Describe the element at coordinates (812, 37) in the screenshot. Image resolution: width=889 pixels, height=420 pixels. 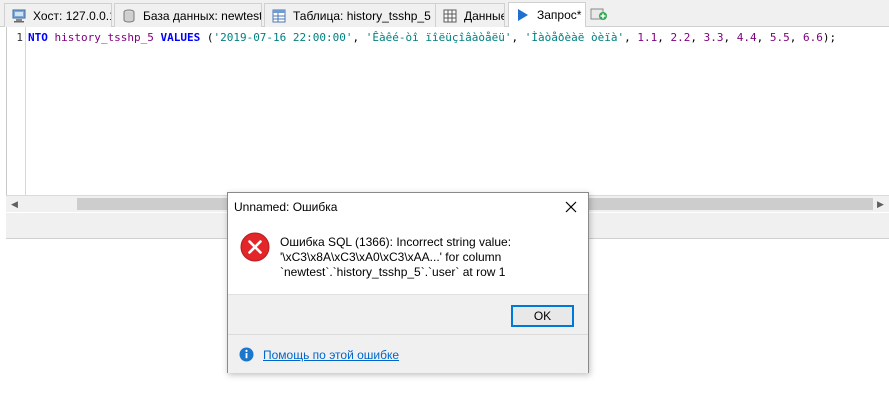
I see `sql-token: 6.6` at that location.